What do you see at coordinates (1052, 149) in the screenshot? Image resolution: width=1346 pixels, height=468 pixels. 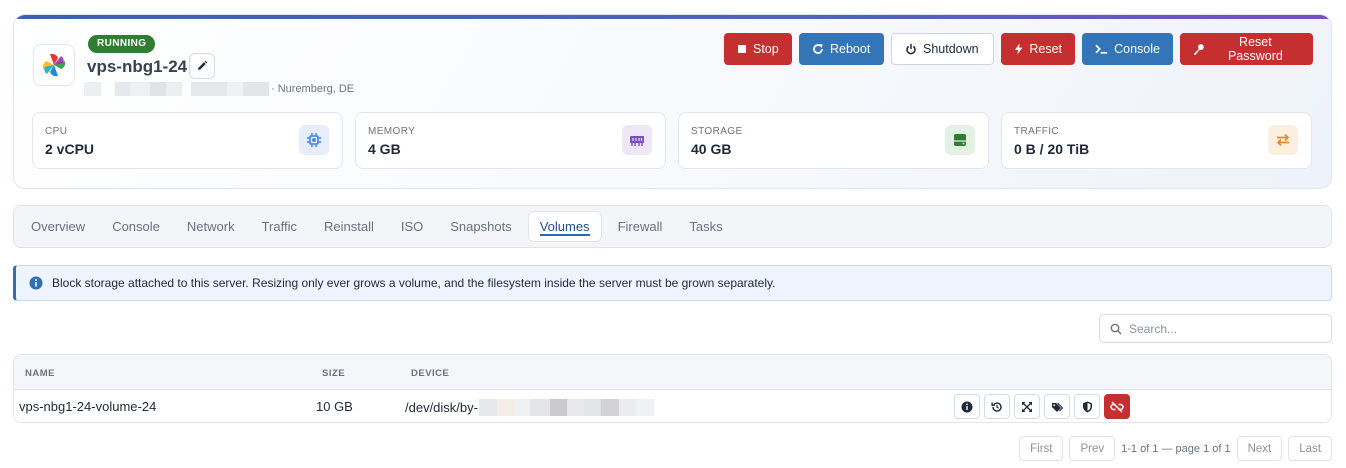 I see `stat-value: 0 B / 20 TiB` at bounding box center [1052, 149].